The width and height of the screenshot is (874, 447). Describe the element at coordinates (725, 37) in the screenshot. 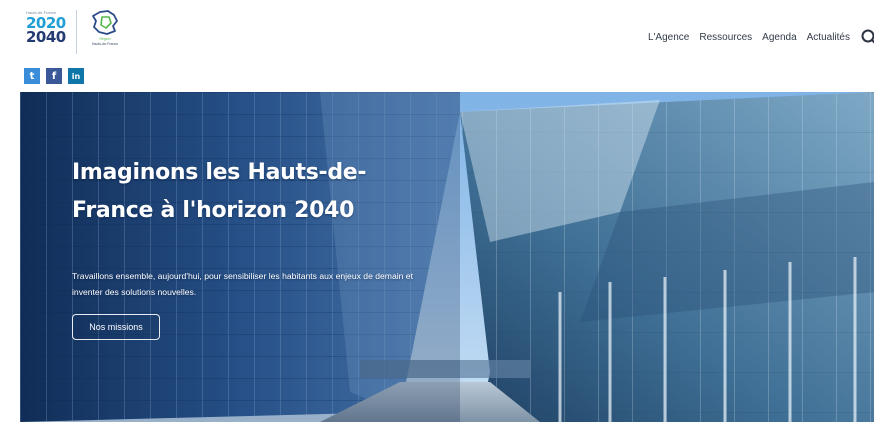

I see `nav-item-ressources: Ressources` at that location.